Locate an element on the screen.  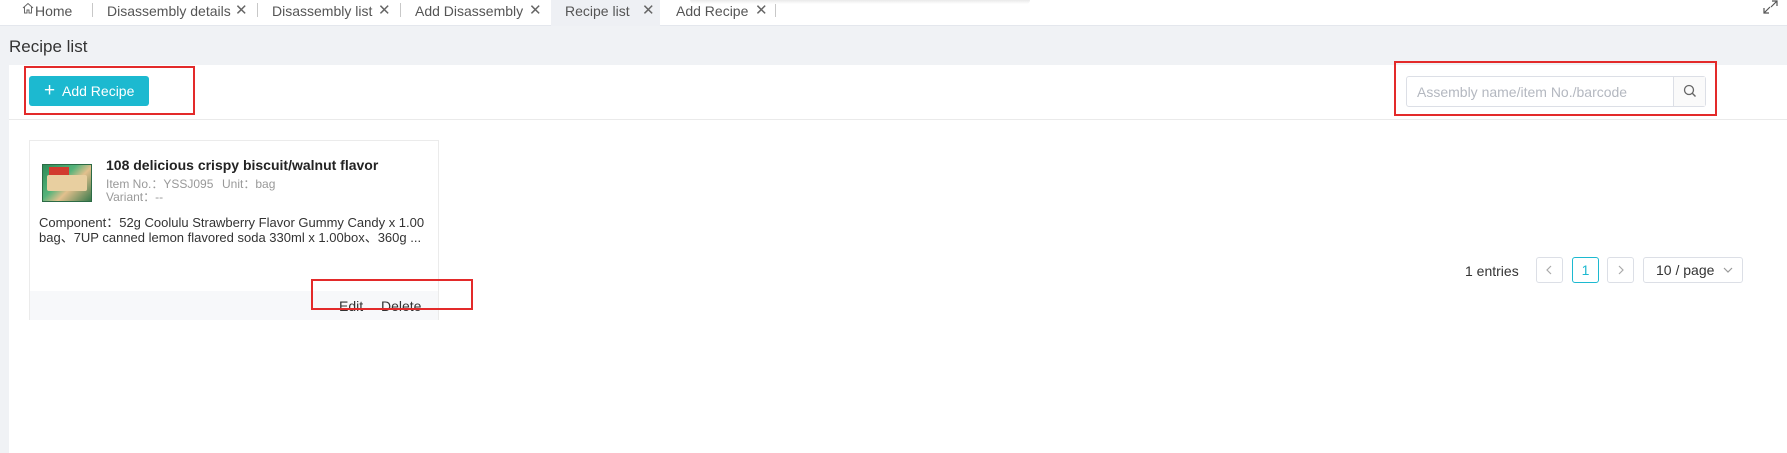
tab-recipe-list: Recipe list ✕ is located at coordinates (605, 13).